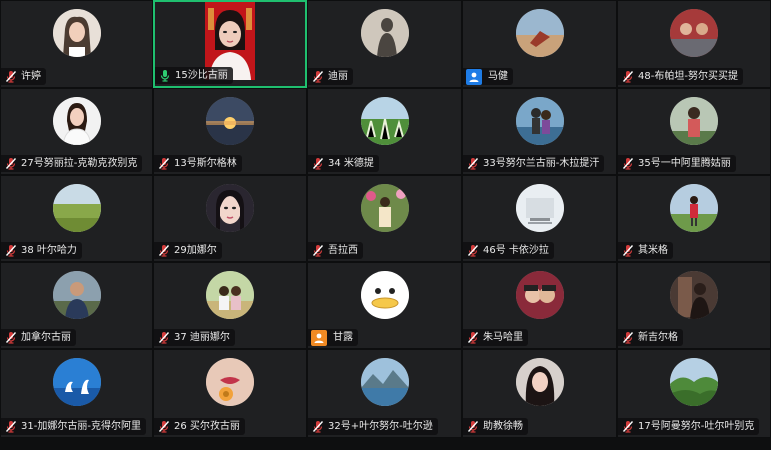 The height and width of the screenshot is (450, 771). I want to click on participant-nameplate: 26 买尔孜古丽, so click(199, 426).